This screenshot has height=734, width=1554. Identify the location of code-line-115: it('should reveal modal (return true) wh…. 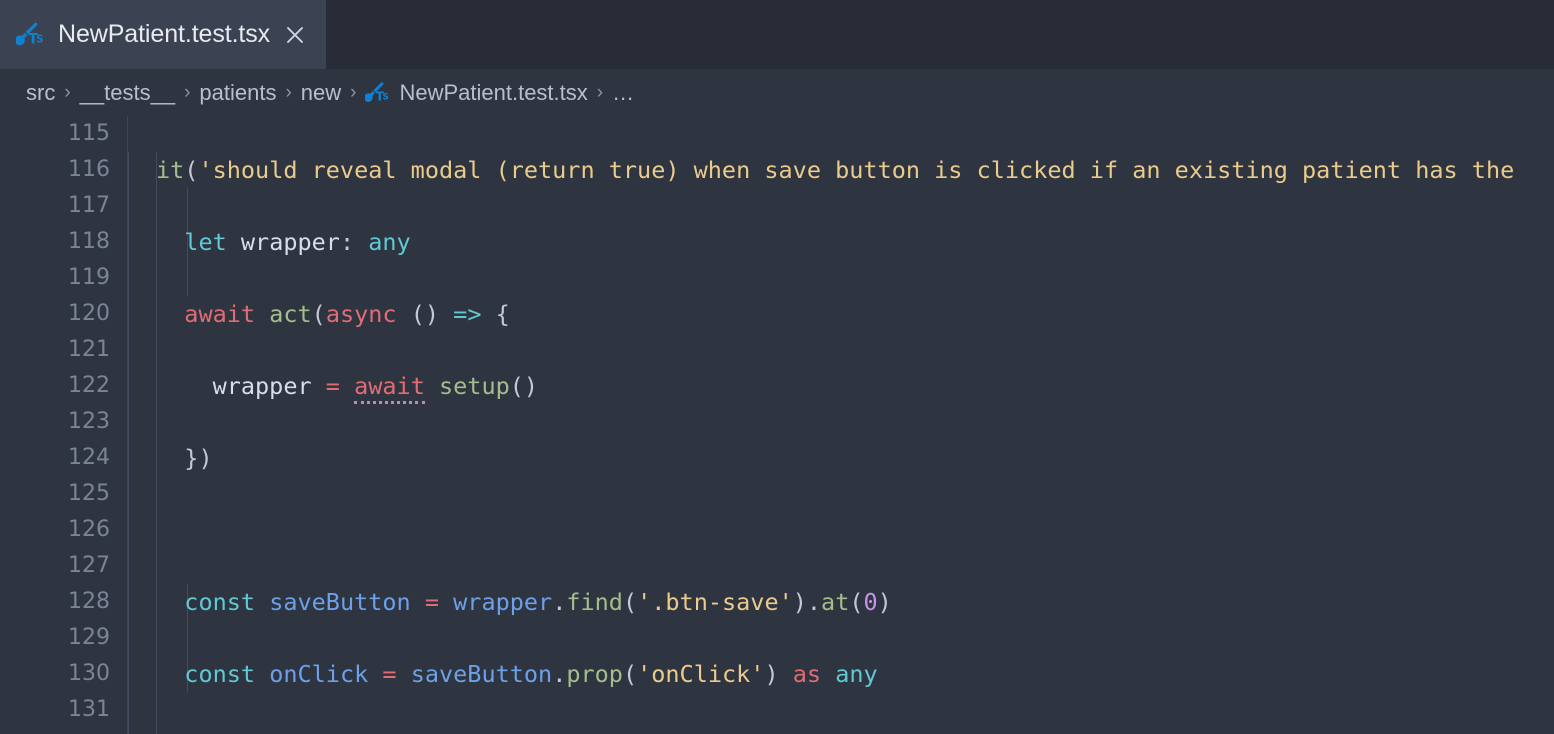
(835, 170).